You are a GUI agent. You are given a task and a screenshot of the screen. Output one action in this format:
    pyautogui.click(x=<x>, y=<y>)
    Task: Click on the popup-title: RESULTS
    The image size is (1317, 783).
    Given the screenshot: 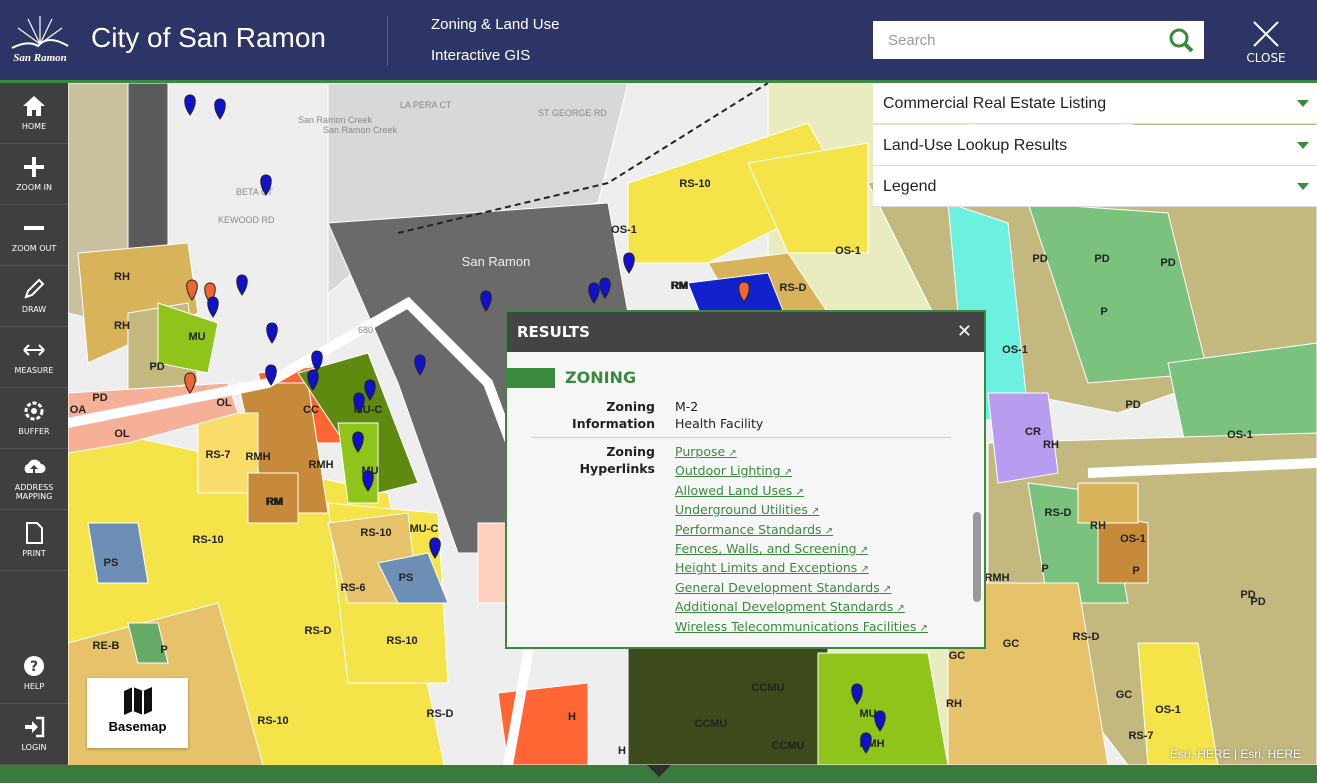 What is the action you would take?
    pyautogui.click(x=745, y=332)
    